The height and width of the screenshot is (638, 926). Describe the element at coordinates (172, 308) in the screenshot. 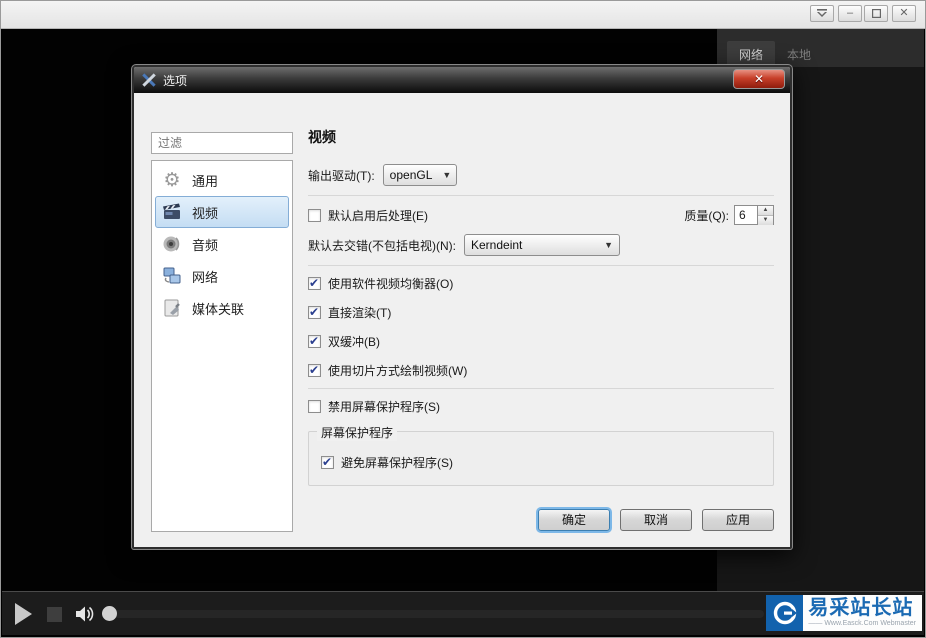

I see `media-association-icon` at that location.